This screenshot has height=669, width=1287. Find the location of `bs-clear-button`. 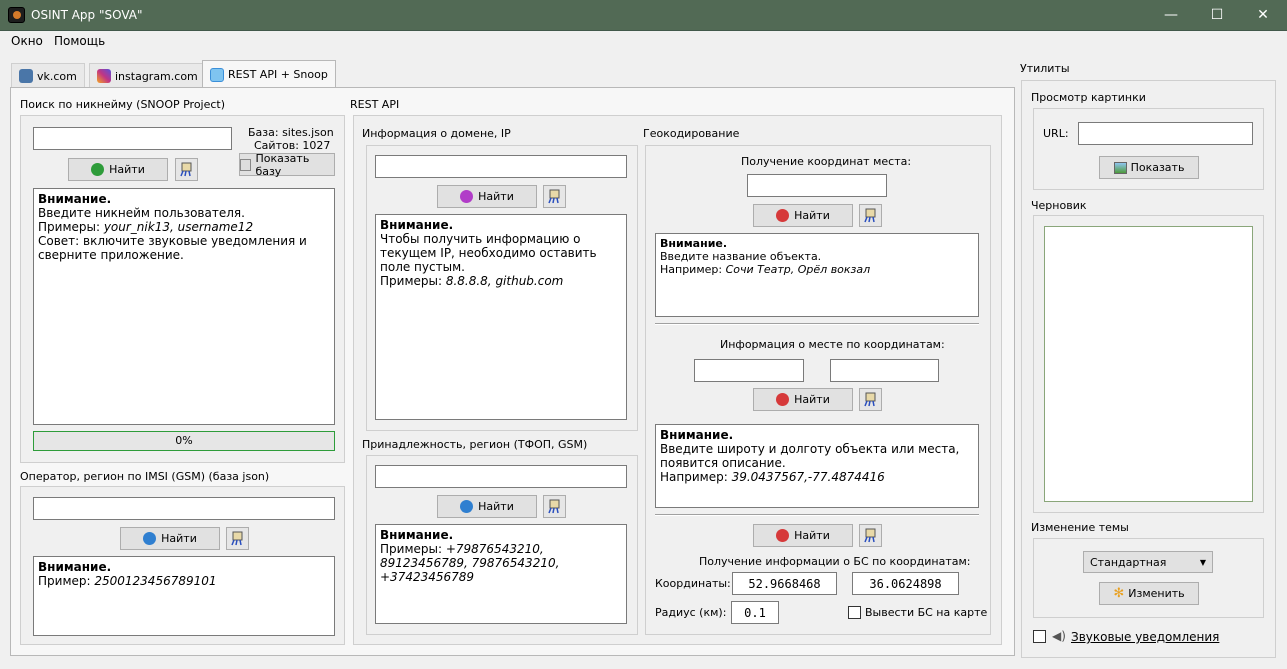

bs-clear-button is located at coordinates (870, 535).